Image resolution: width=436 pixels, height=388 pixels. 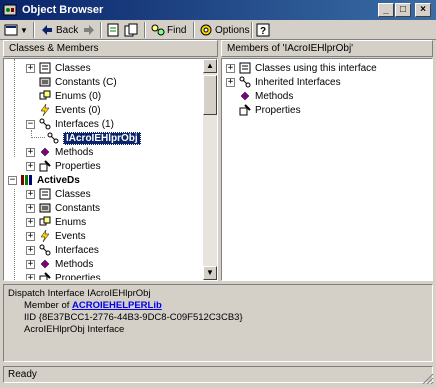 What do you see at coordinates (73, 194) in the screenshot?
I see `tree-node-label: Classes` at bounding box center [73, 194].